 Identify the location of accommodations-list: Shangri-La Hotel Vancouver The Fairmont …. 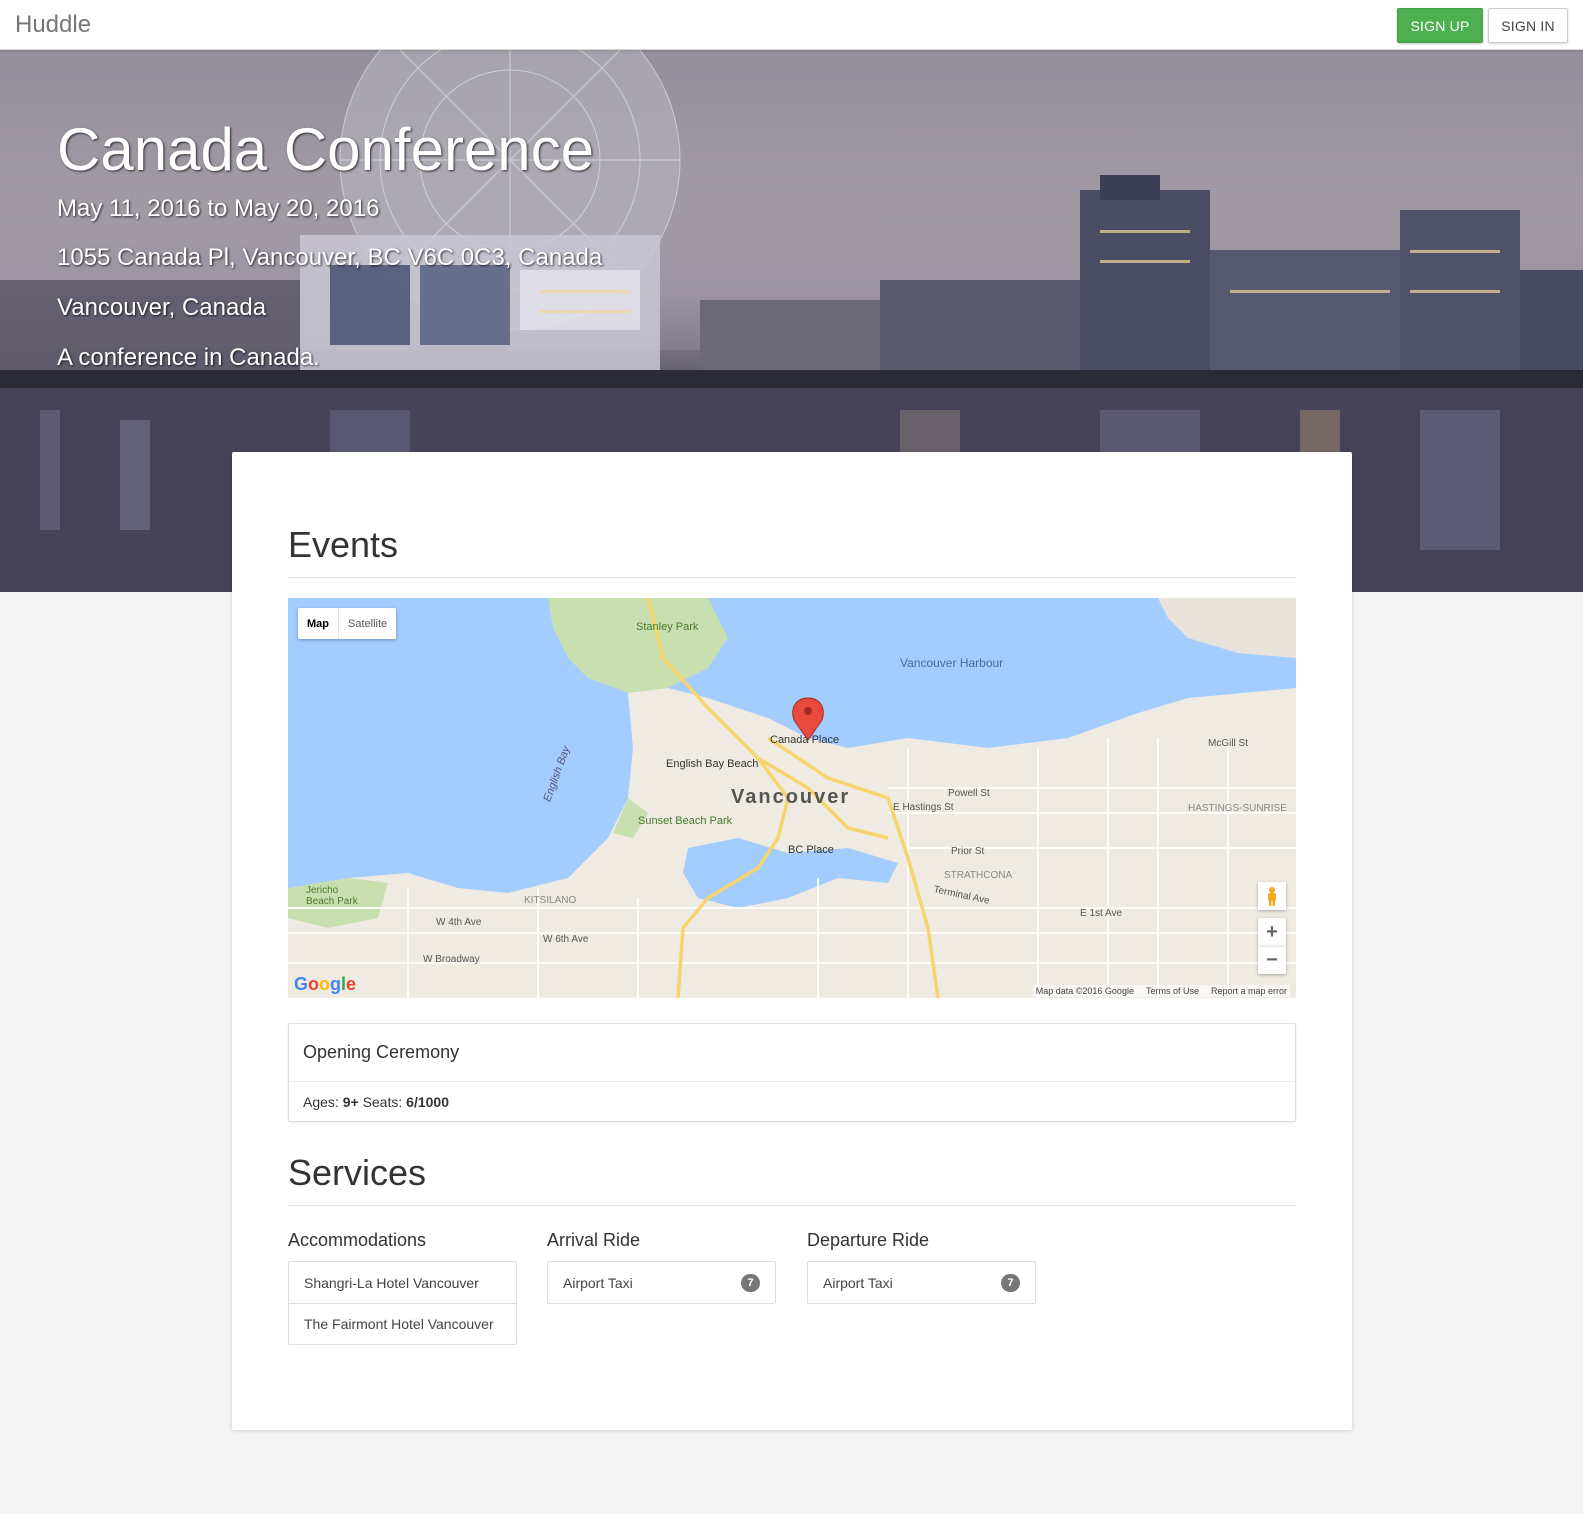
(402, 1303).